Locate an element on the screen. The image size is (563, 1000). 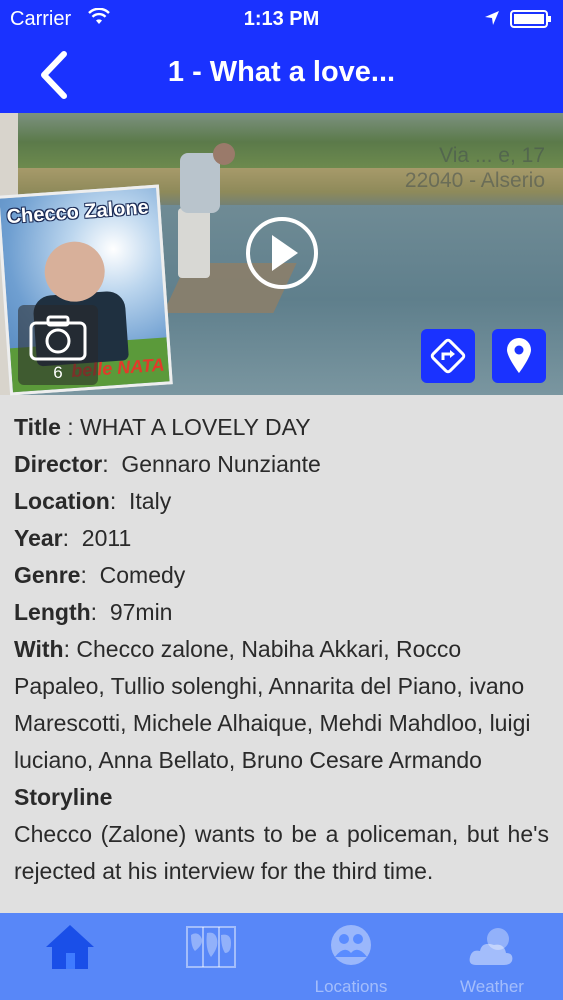
tab-bar: Locations Weather is located at coordinates (281, 956).